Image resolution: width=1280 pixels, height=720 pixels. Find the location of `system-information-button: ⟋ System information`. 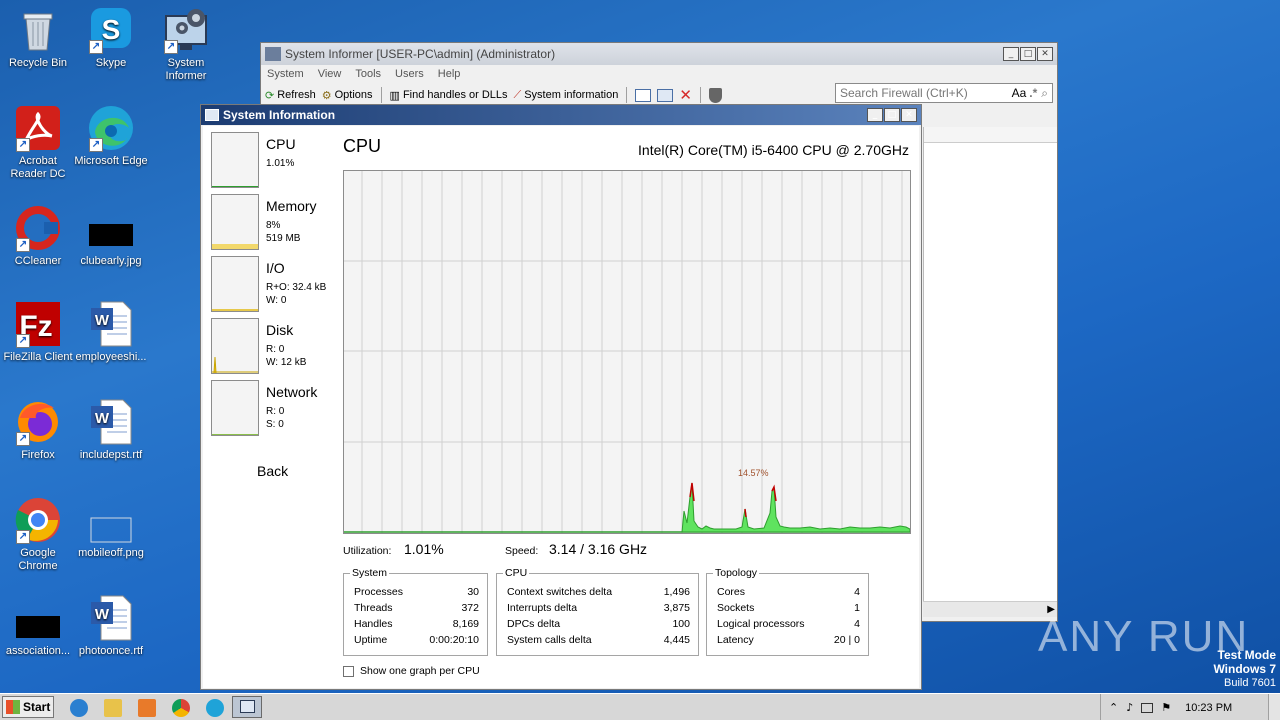

system-information-button: ⟋ System information is located at coordinates (566, 95).